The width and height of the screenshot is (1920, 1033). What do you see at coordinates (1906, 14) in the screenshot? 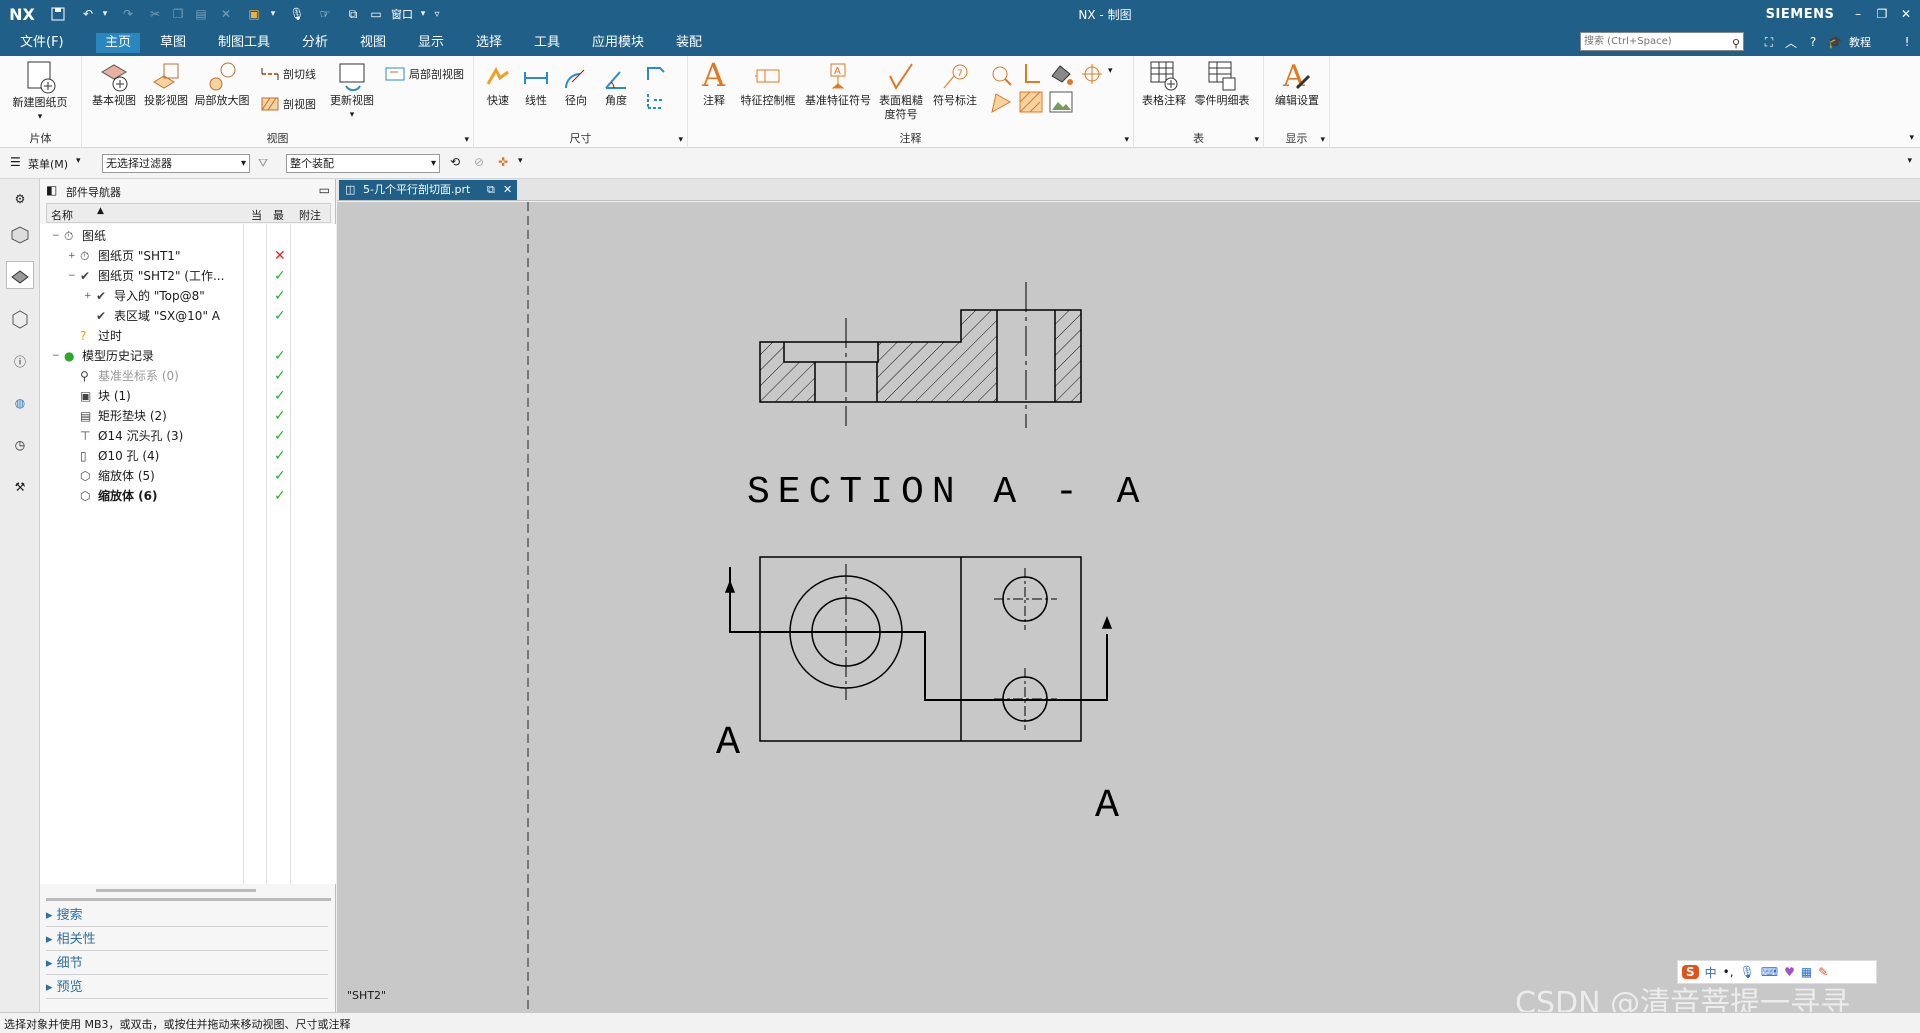
I see `close-icon: ✕` at bounding box center [1906, 14].